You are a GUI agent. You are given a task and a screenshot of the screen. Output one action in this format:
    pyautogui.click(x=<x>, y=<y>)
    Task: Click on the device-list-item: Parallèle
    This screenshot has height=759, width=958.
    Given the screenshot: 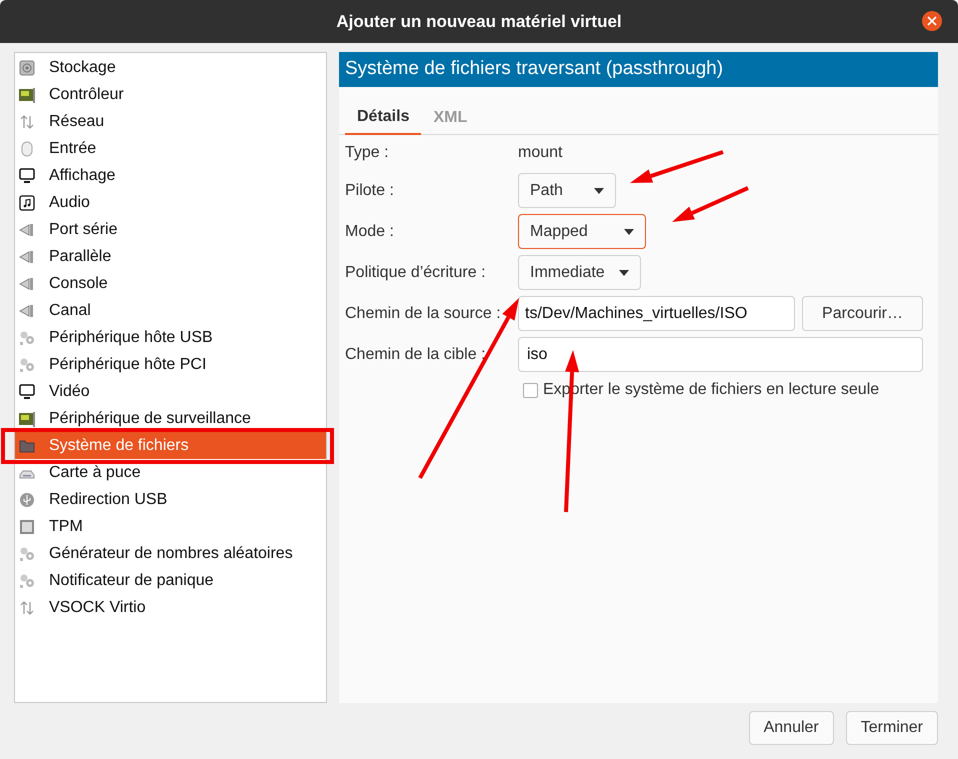 What is the action you would take?
    pyautogui.click(x=170, y=256)
    